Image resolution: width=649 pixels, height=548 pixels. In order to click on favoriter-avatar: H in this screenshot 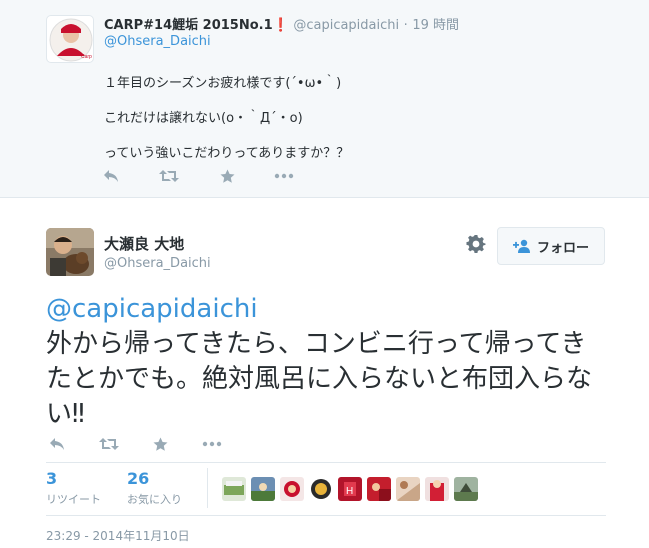, I will do `click(350, 489)`.